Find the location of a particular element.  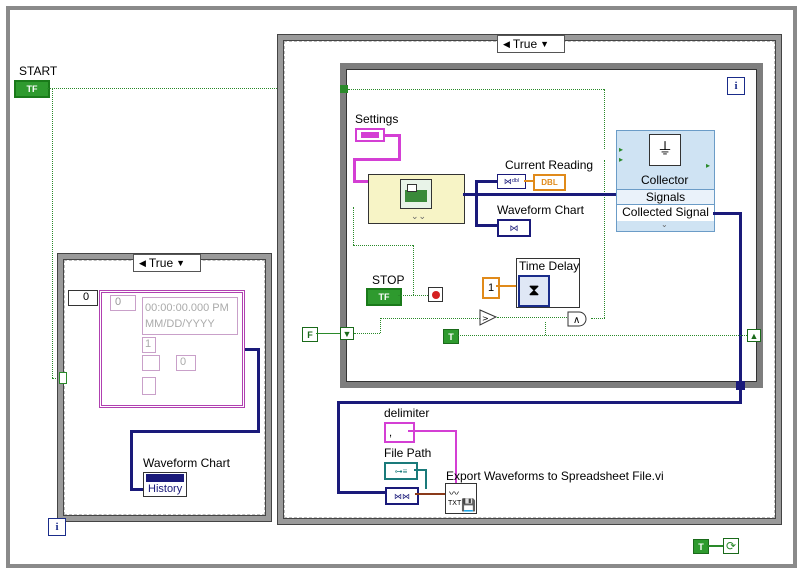

compare-function-icon: > is located at coordinates (488, 317).